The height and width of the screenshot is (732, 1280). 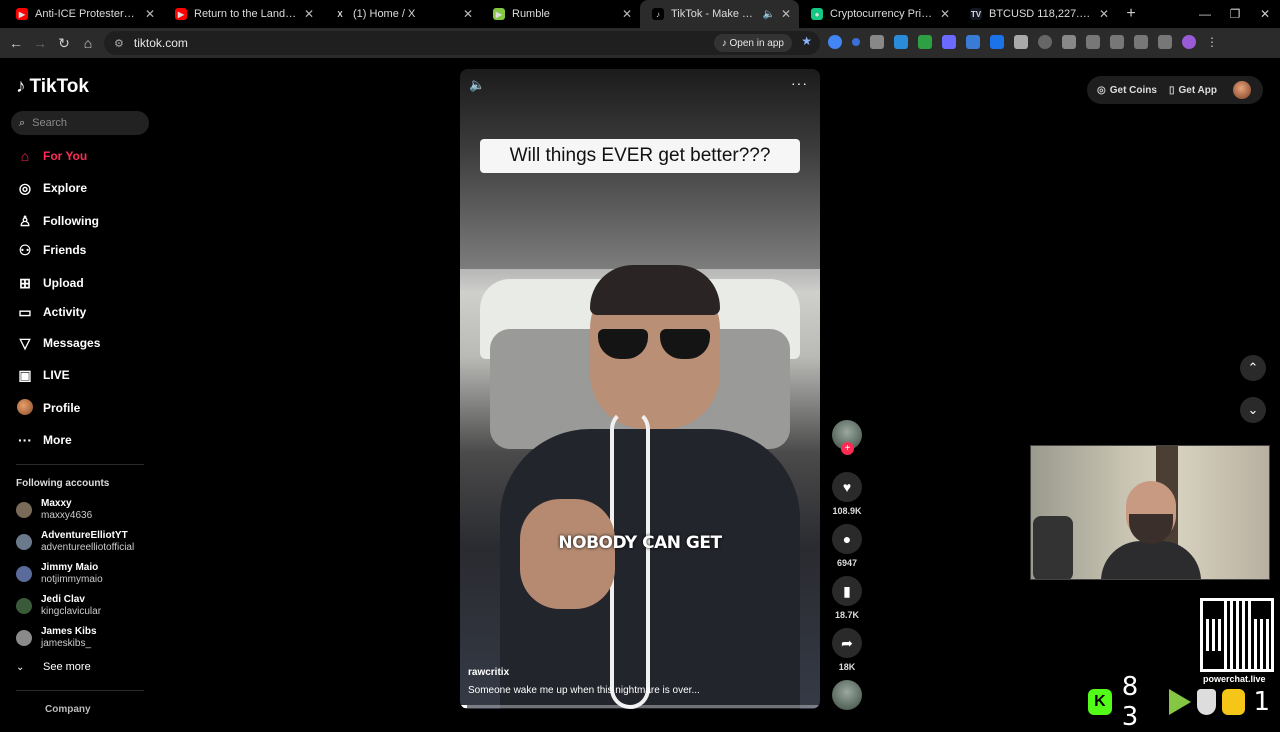 I want to click on sidebar-item-following: ♙ Following, so click(x=81, y=221).